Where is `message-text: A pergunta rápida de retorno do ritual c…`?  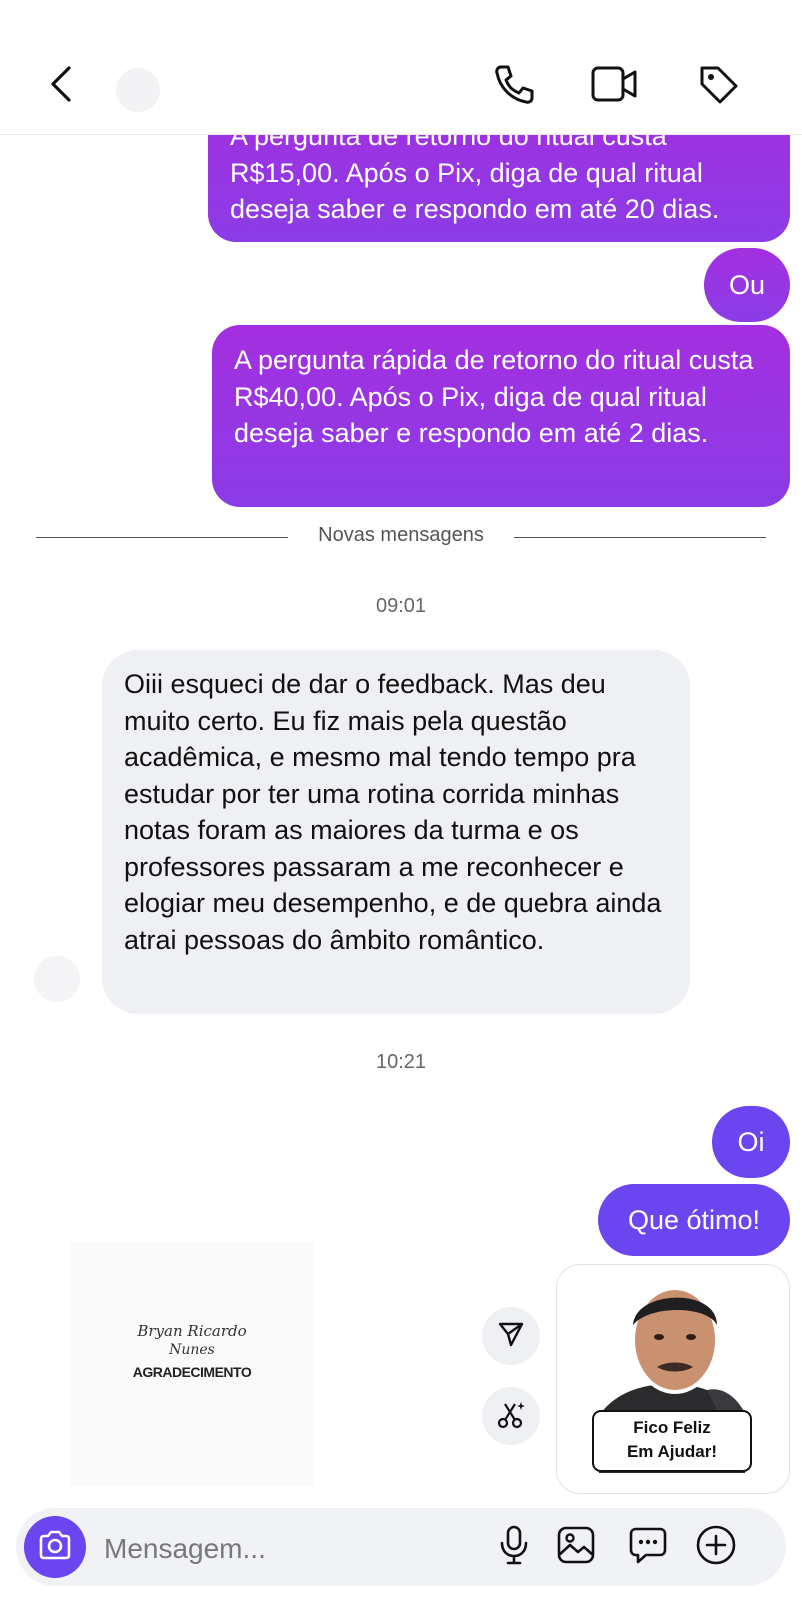 message-text: A pergunta rápida de retorno do ritual c… is located at coordinates (494, 396).